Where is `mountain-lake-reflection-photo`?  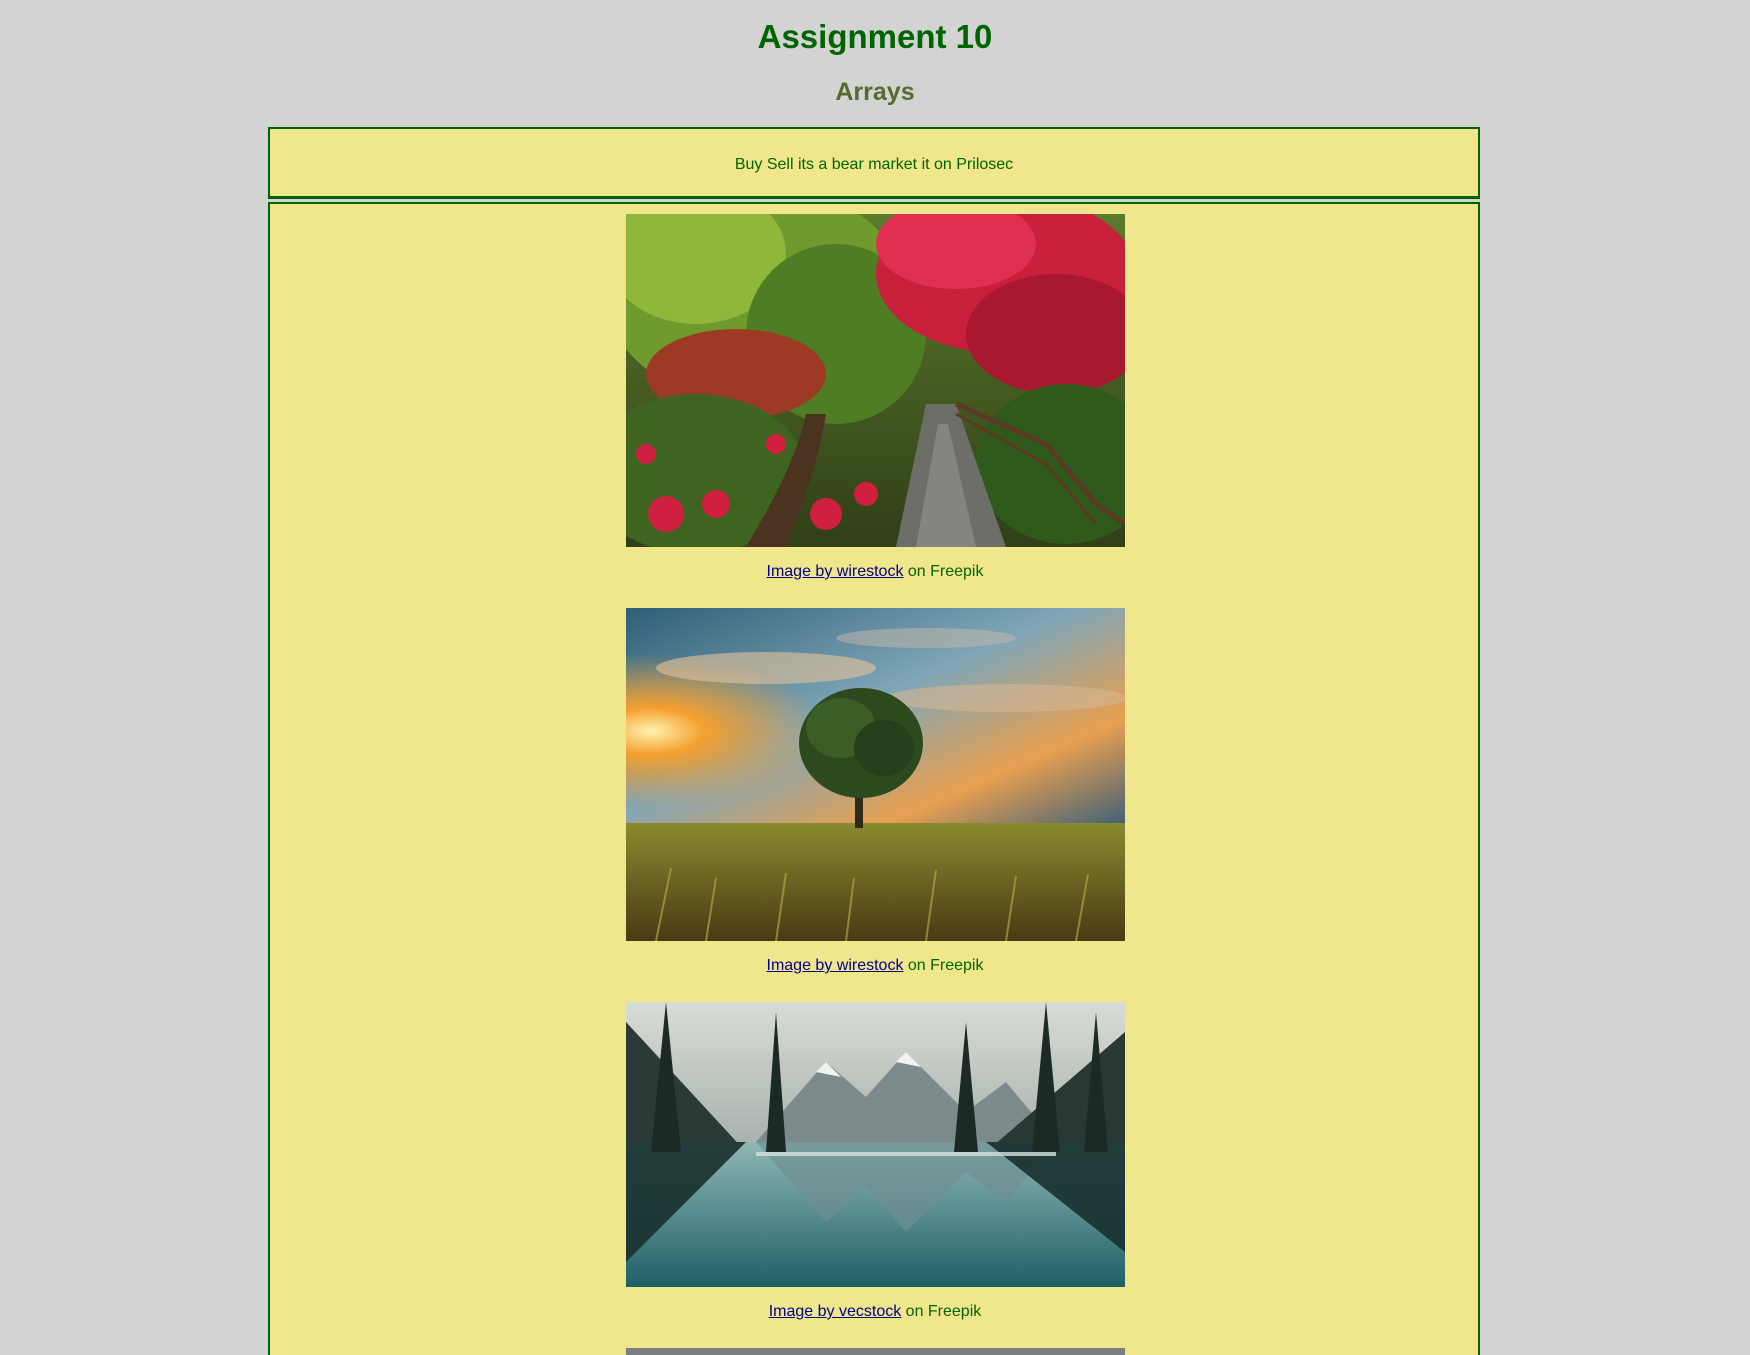 mountain-lake-reflection-photo is located at coordinates (875, 1144).